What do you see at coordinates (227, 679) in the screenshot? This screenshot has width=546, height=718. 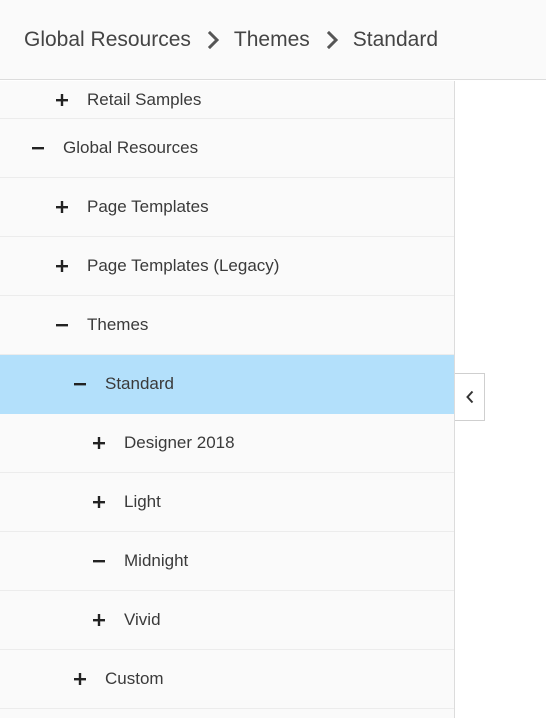 I see `tree-item-custom: Custom` at bounding box center [227, 679].